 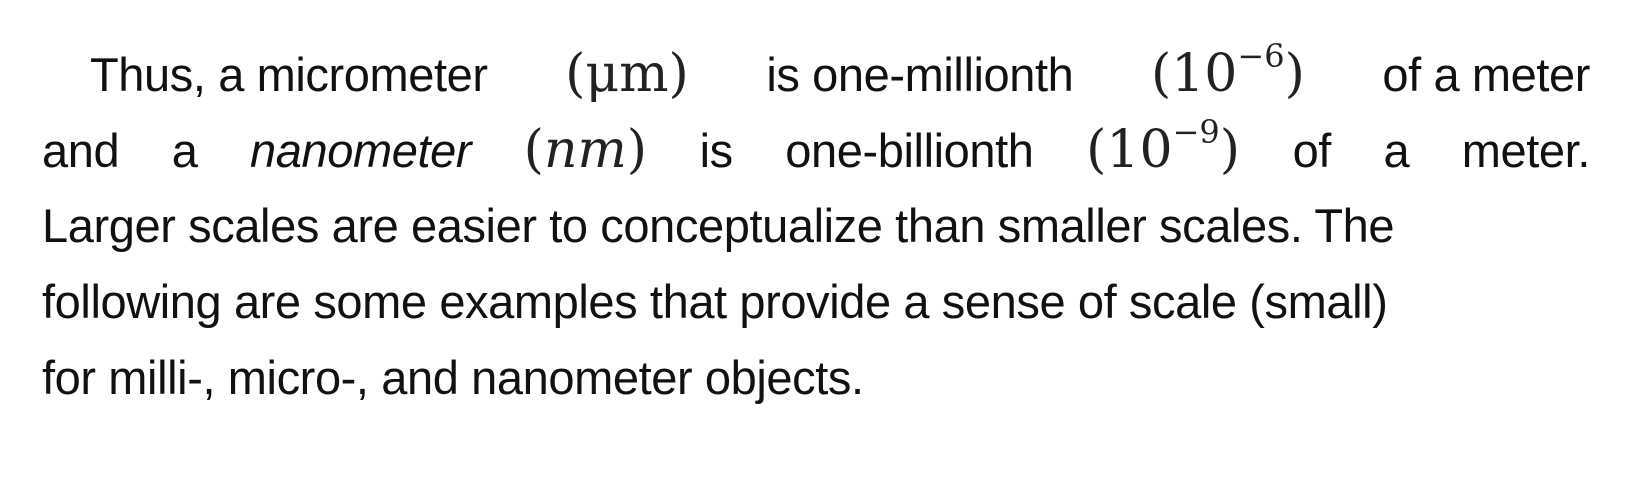 I want to click on text-of-a-meter: of a meter, so click(x=1486, y=74).